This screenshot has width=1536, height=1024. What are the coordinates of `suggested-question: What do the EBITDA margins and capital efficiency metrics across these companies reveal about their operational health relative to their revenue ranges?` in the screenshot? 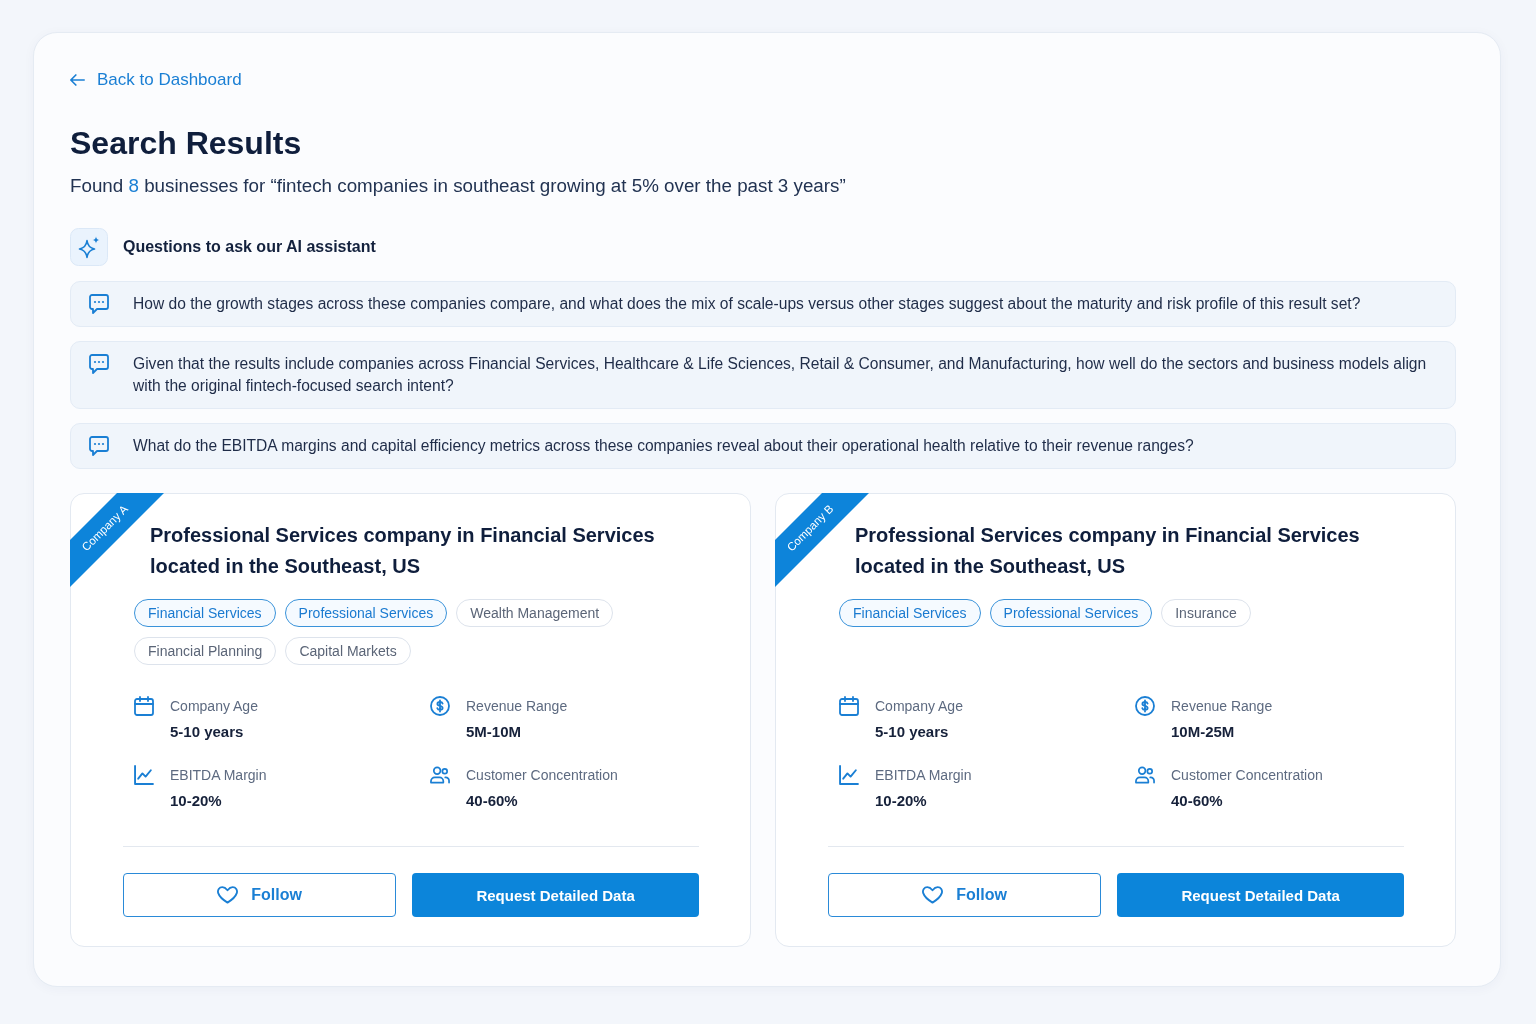 It's located at (763, 446).